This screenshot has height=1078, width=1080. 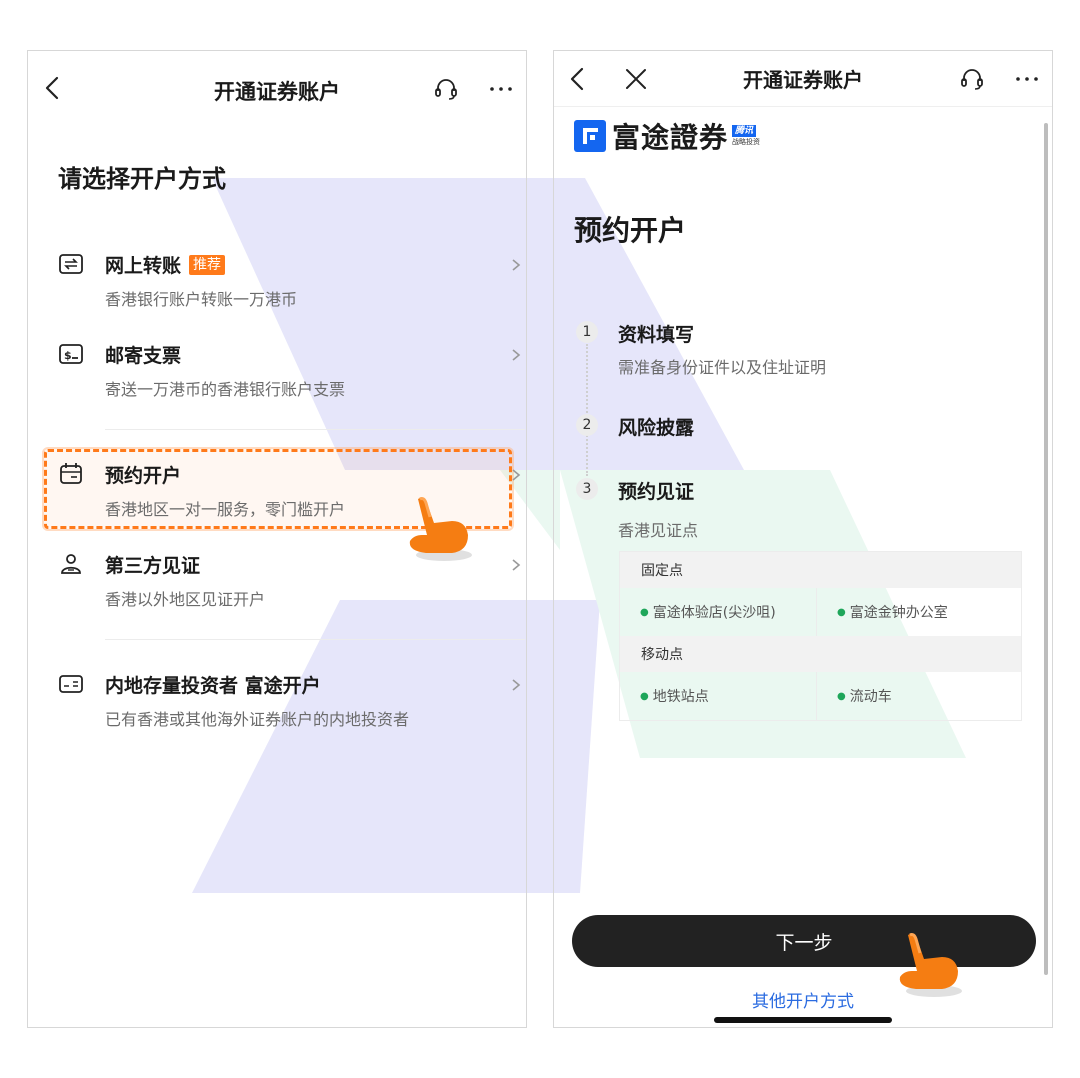 I want to click on home-indicator, so click(x=803, y=1020).